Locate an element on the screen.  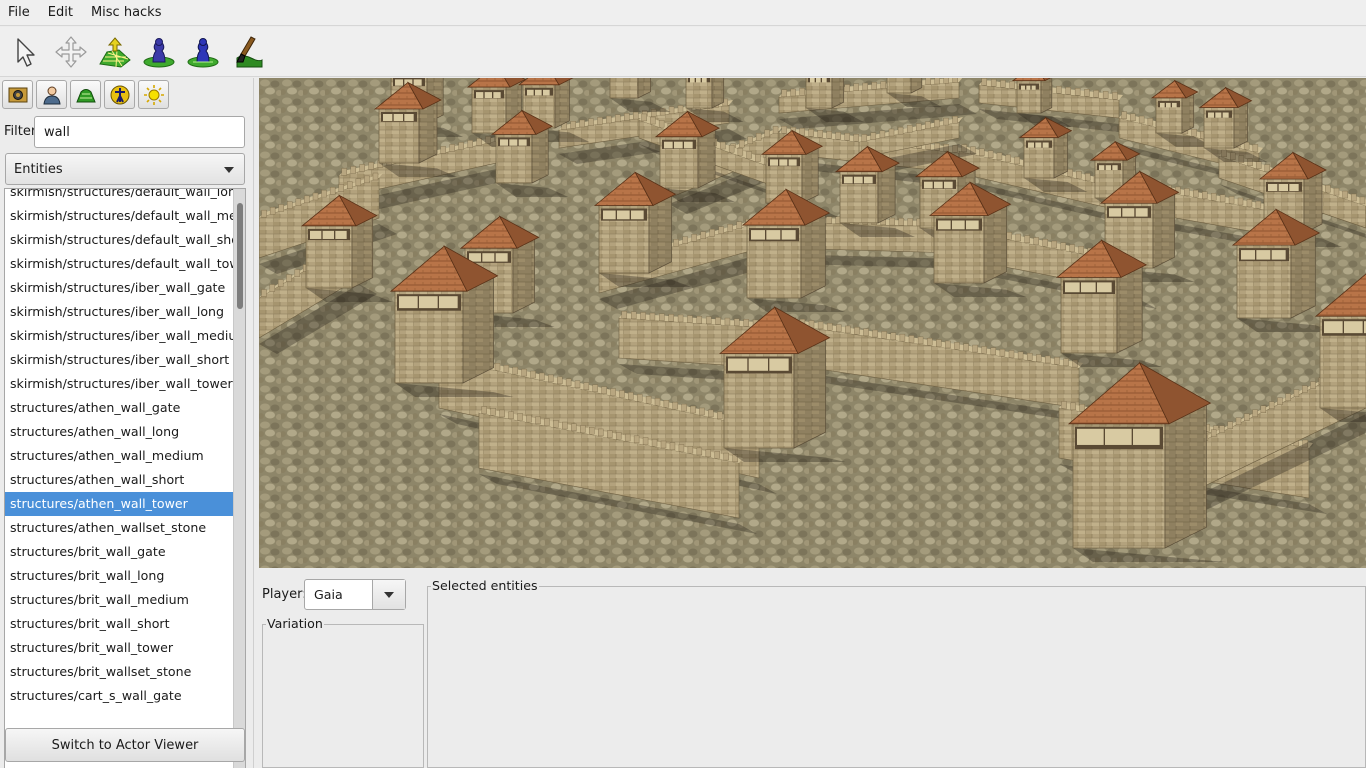
list-item: structures/brit_wall_medium is located at coordinates (119, 600).